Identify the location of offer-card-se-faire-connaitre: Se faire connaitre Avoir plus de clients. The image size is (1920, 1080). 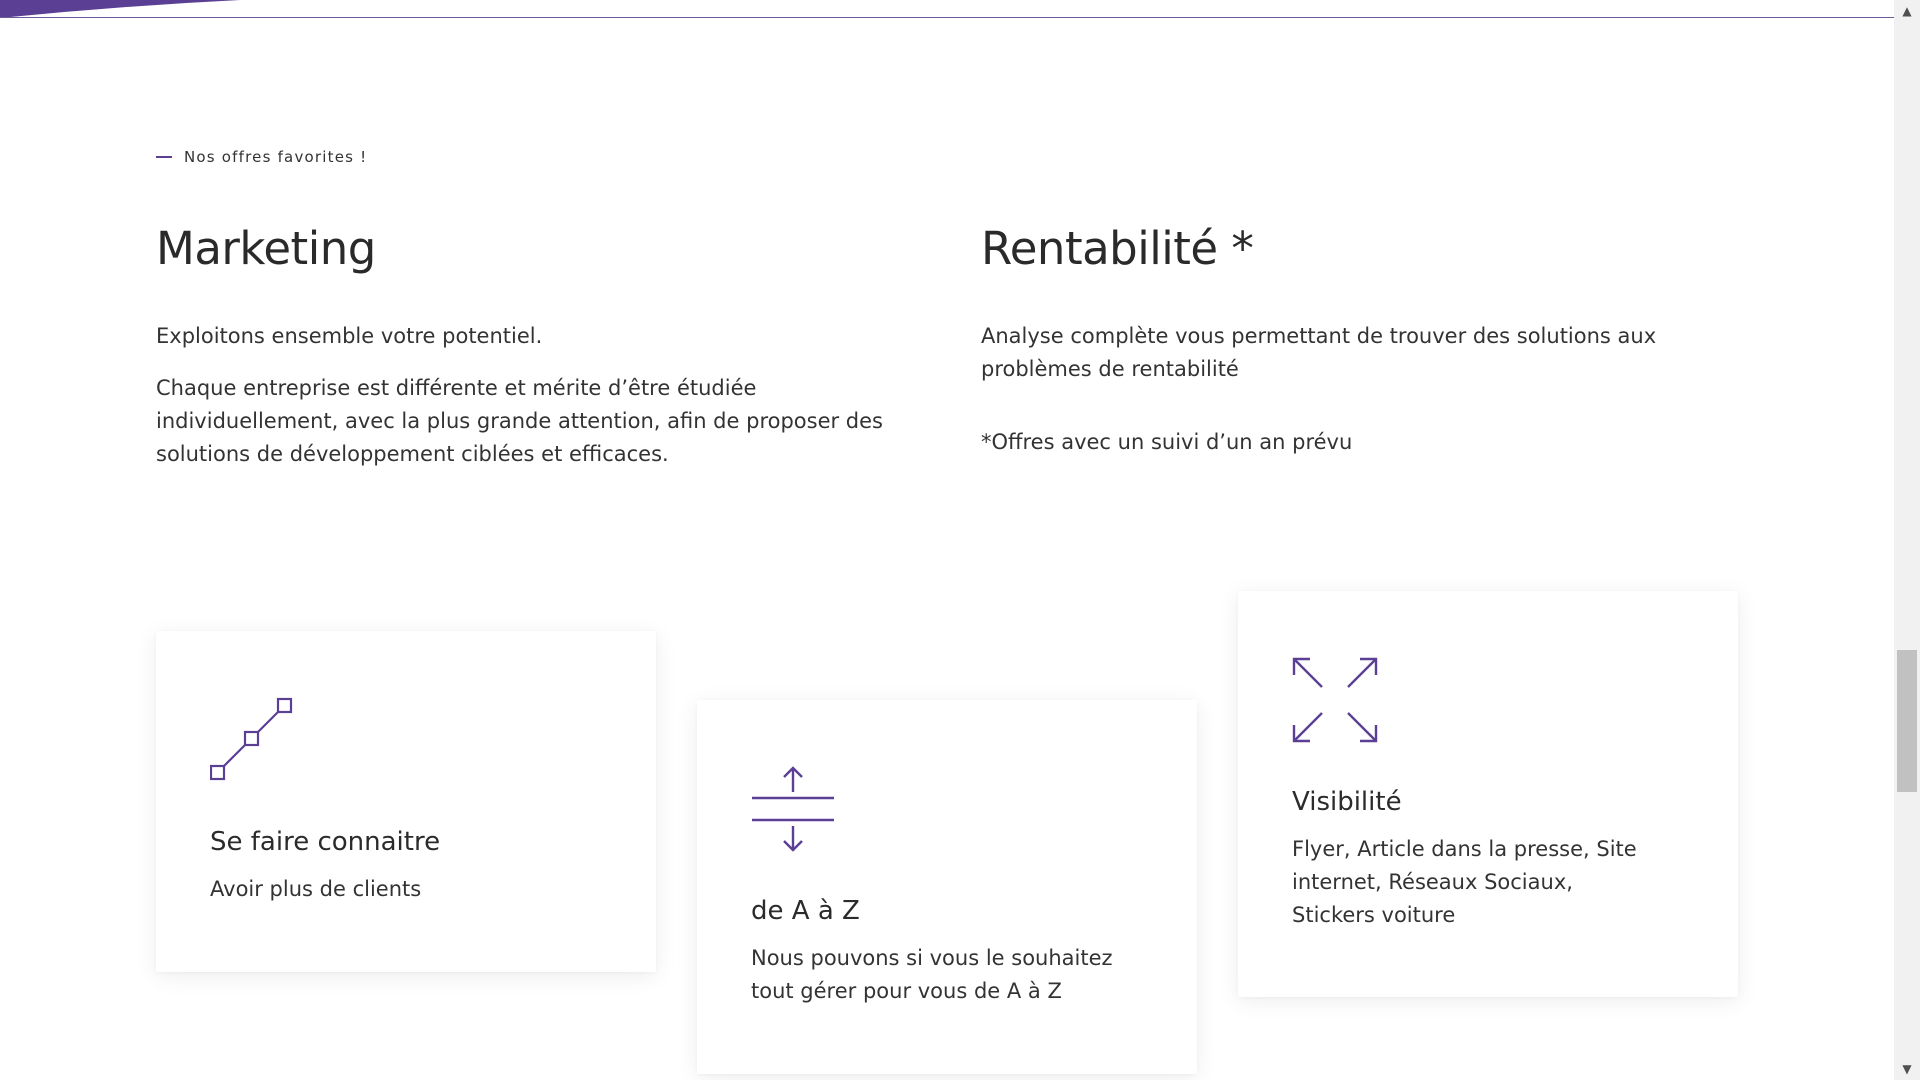
(406, 801).